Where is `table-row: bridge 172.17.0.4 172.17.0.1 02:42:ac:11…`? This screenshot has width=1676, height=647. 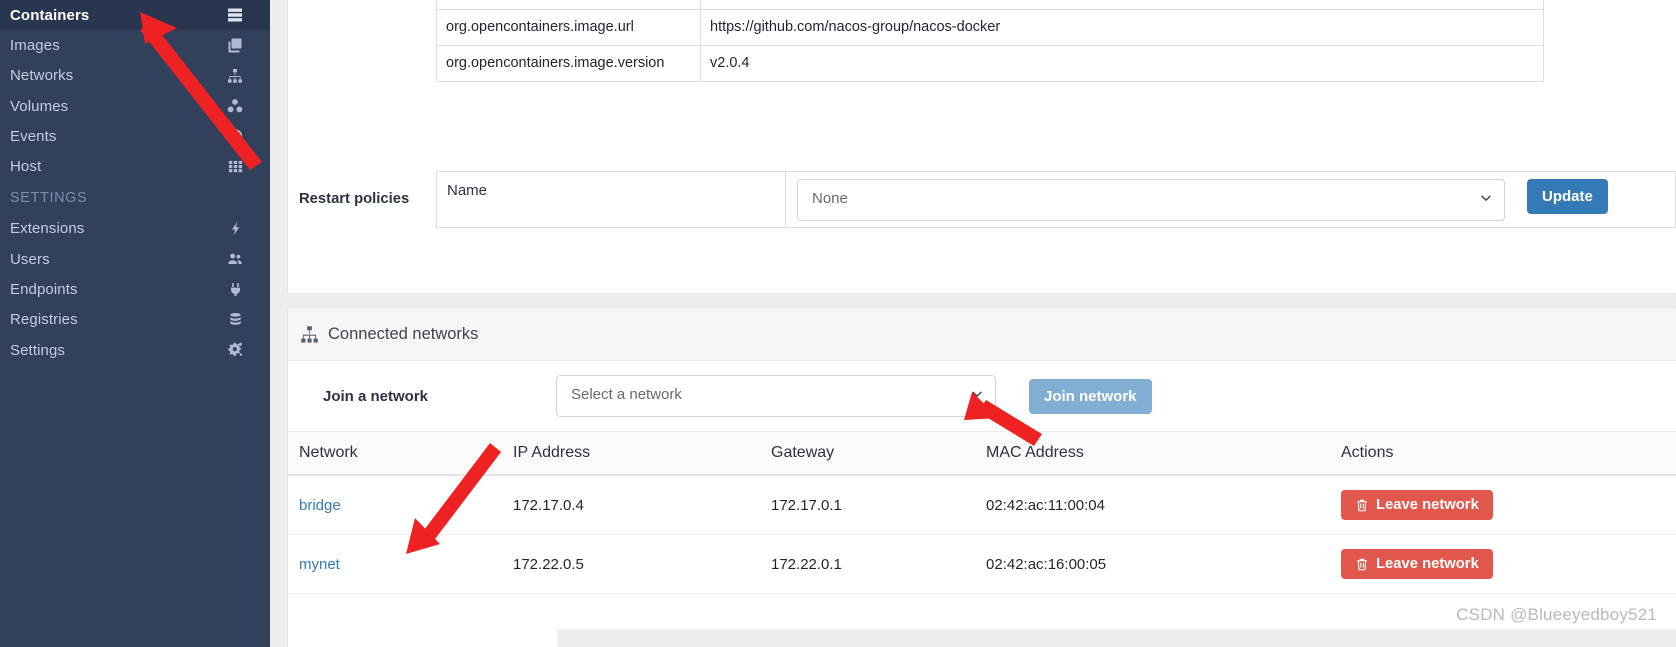
table-row: bridge 172.17.0.4 172.17.0.1 02:42:ac:11… is located at coordinates (982, 505).